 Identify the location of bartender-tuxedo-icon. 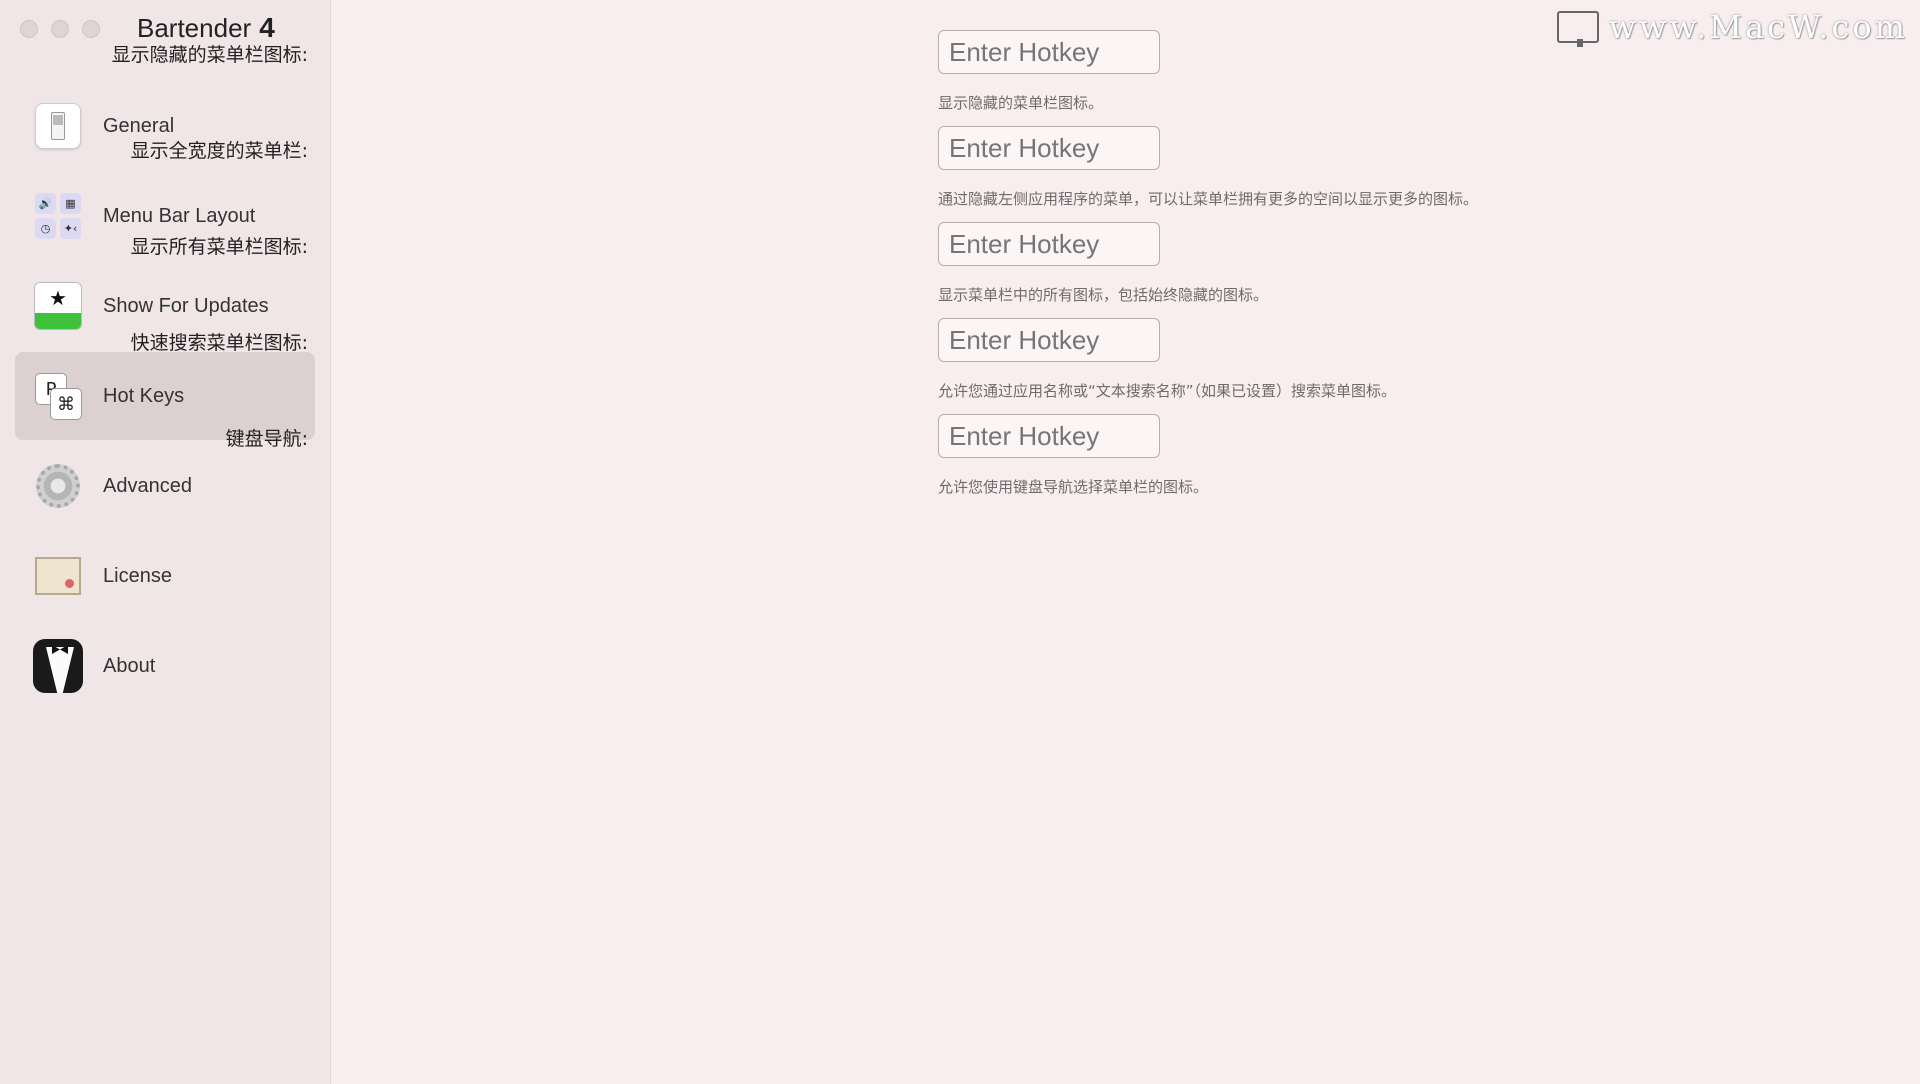
(58, 666).